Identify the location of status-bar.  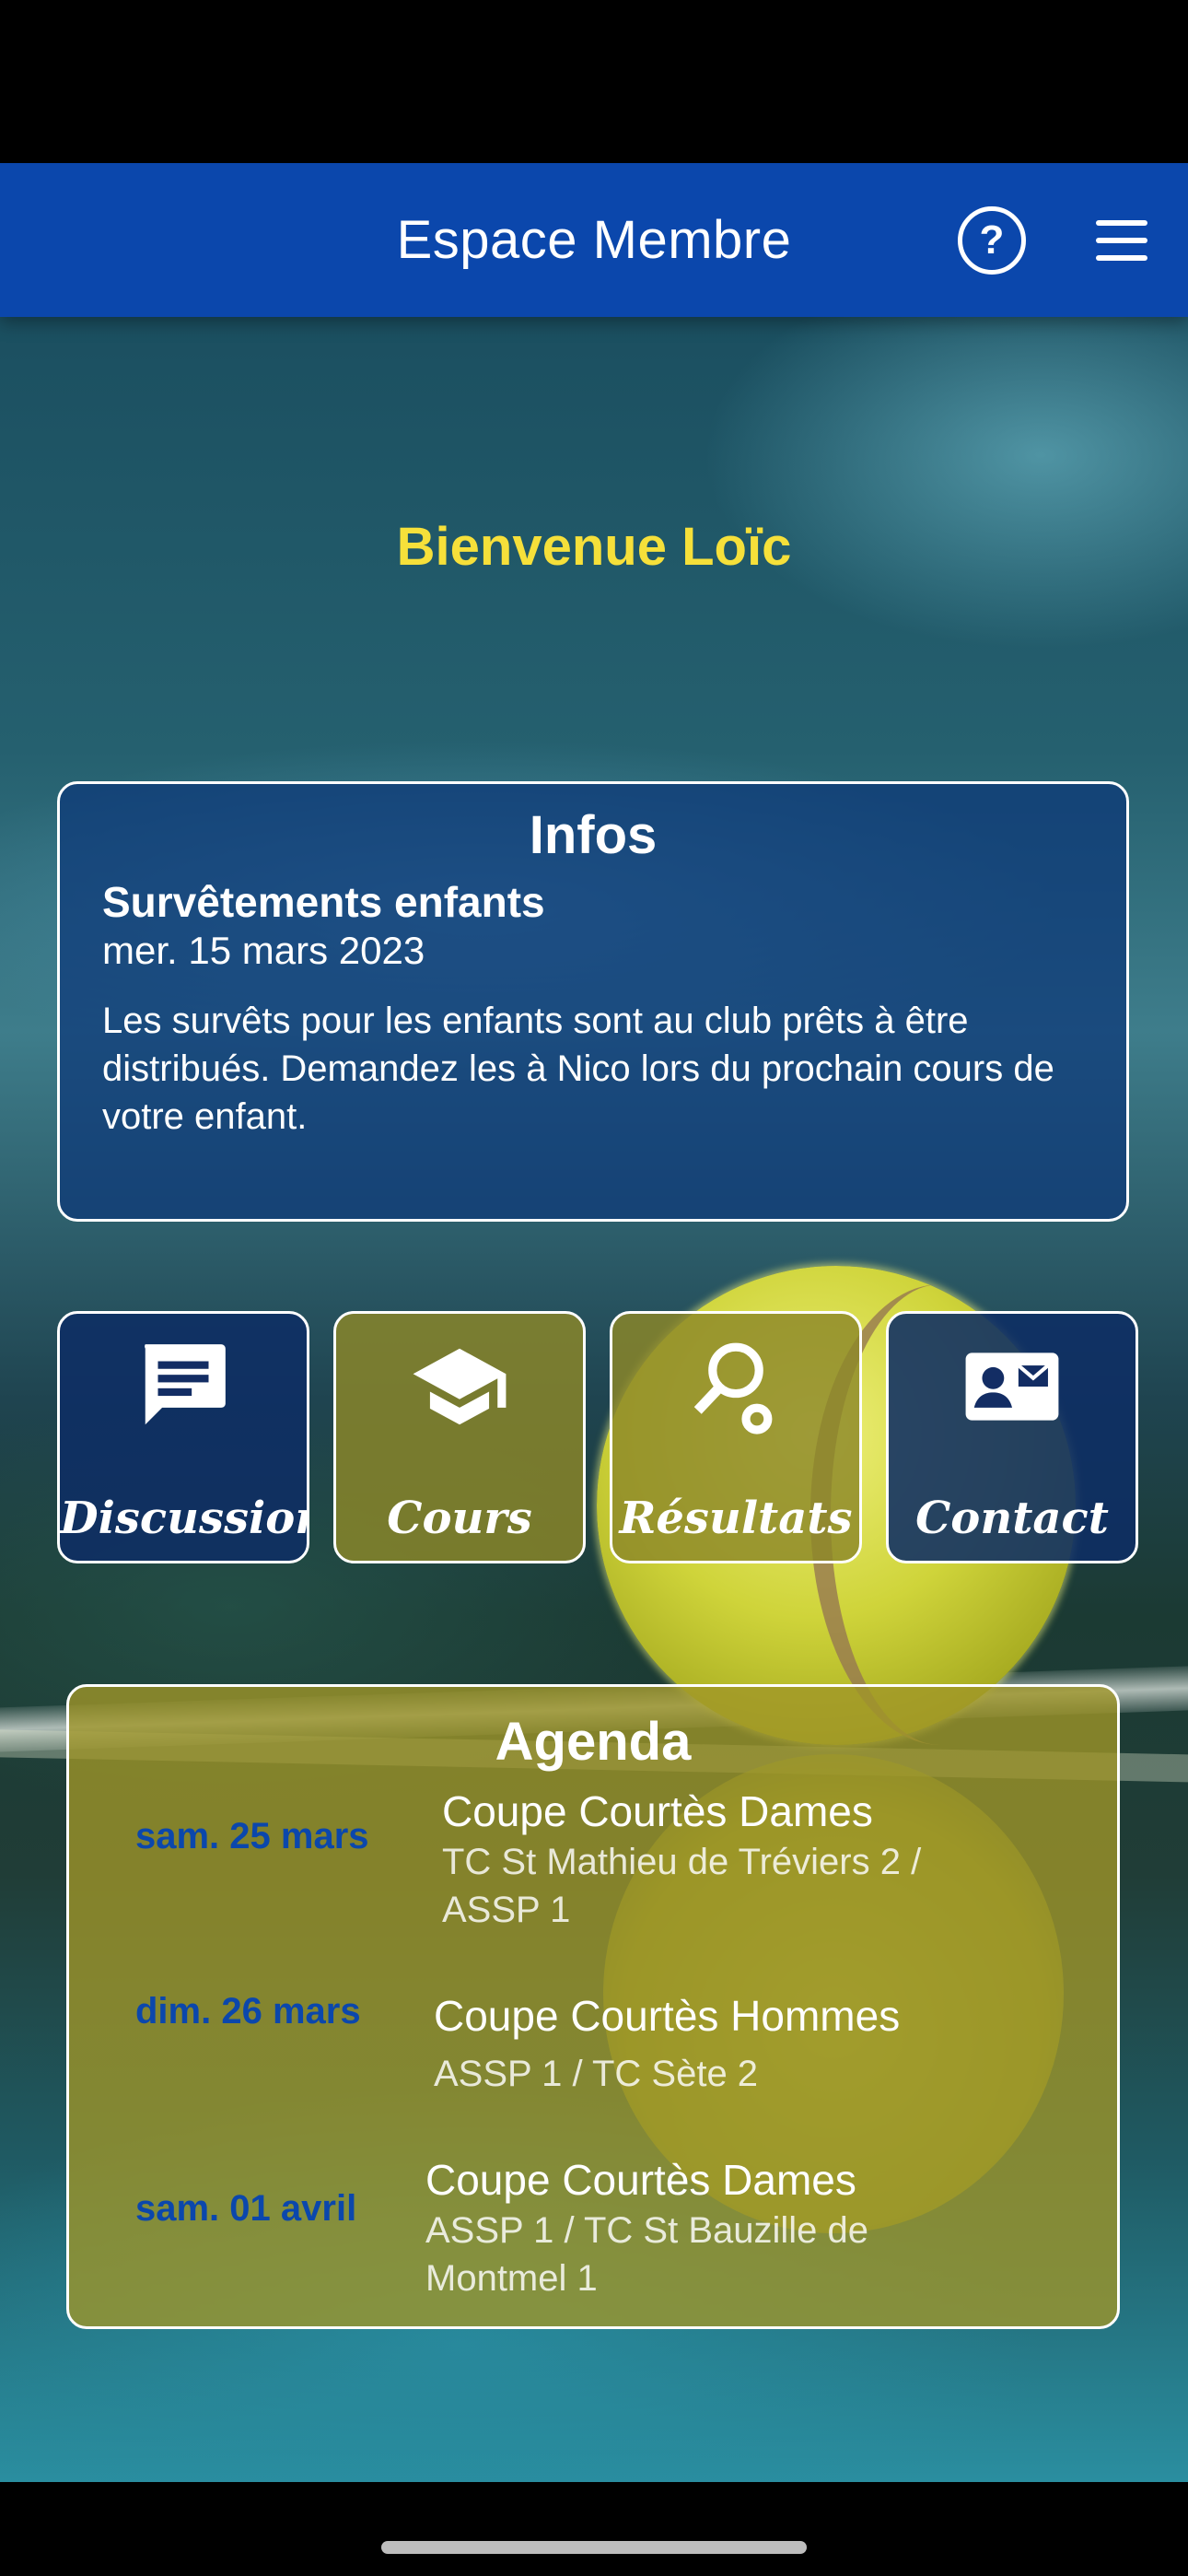
(594, 81).